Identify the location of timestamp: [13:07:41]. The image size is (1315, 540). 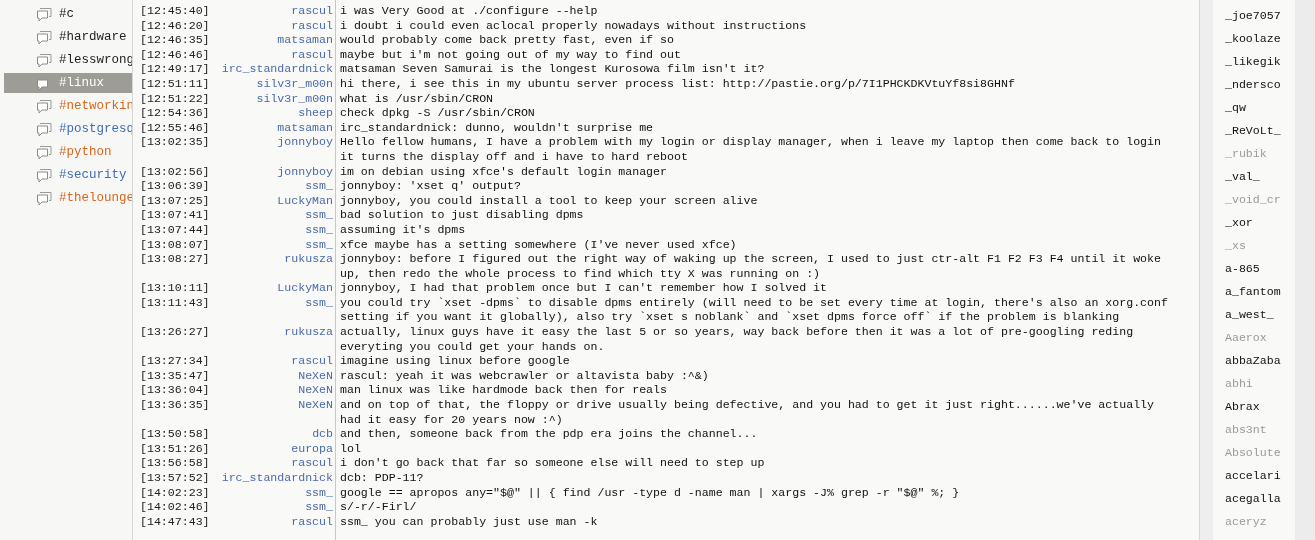
(174, 215).